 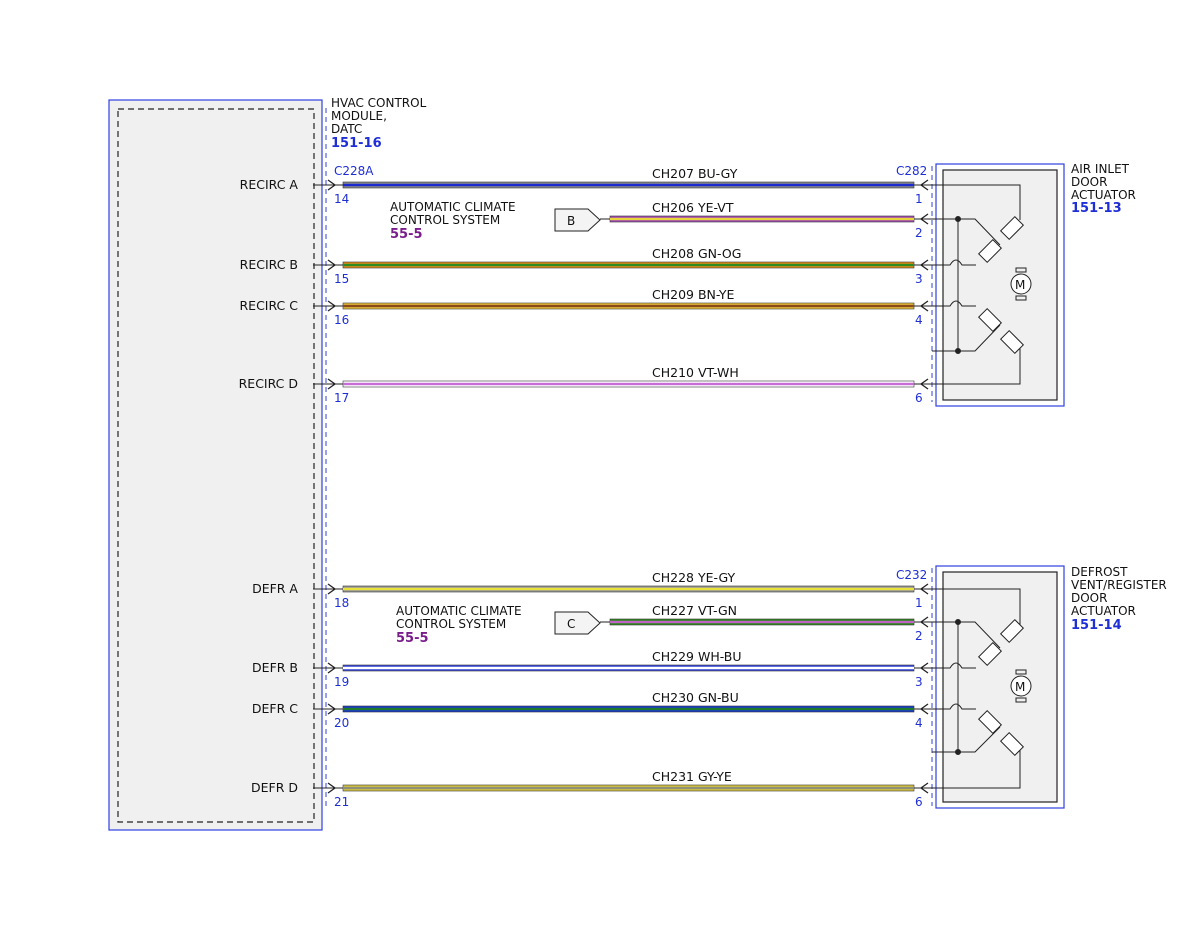 I want to click on actuator-2-ref: 151-14, so click(x=1096, y=625).